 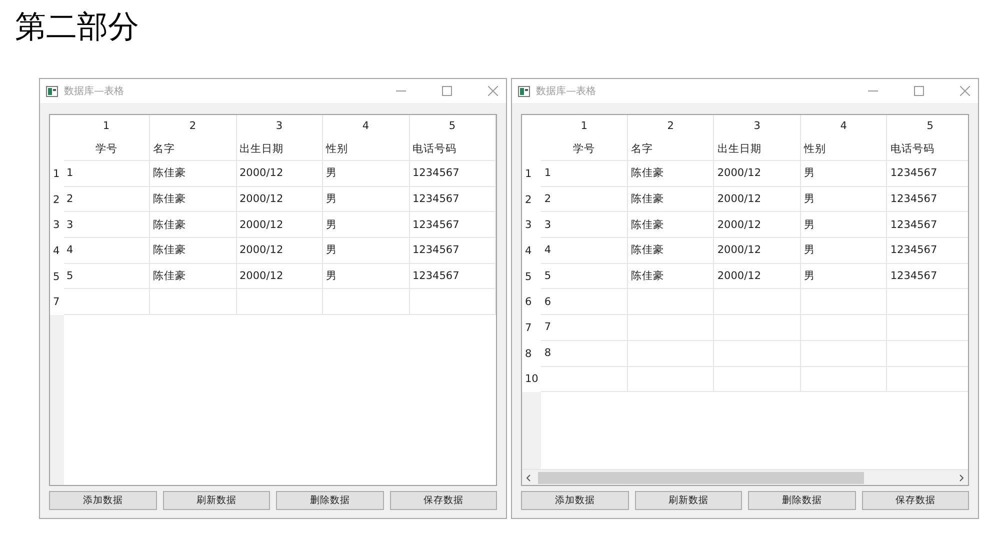 What do you see at coordinates (701, 478) in the screenshot?
I see `scrollbar-thumb` at bounding box center [701, 478].